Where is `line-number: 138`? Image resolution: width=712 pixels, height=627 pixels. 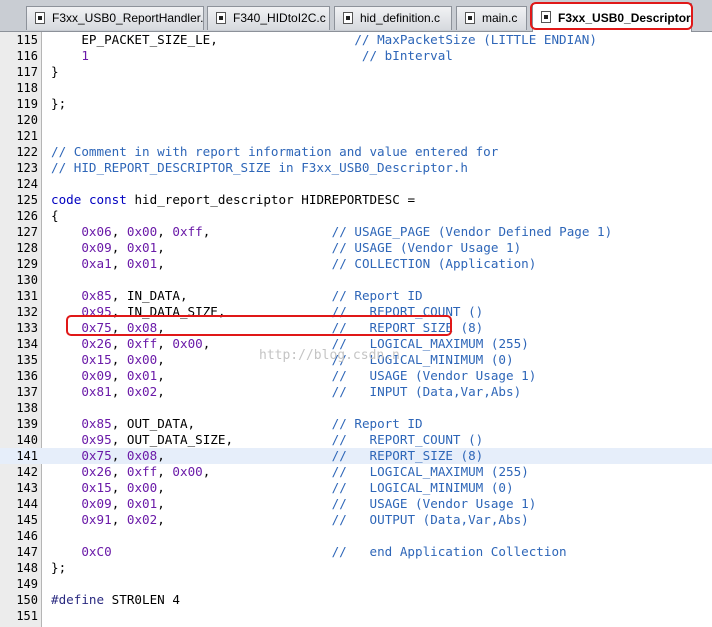
line-number: 138 is located at coordinates (27, 408).